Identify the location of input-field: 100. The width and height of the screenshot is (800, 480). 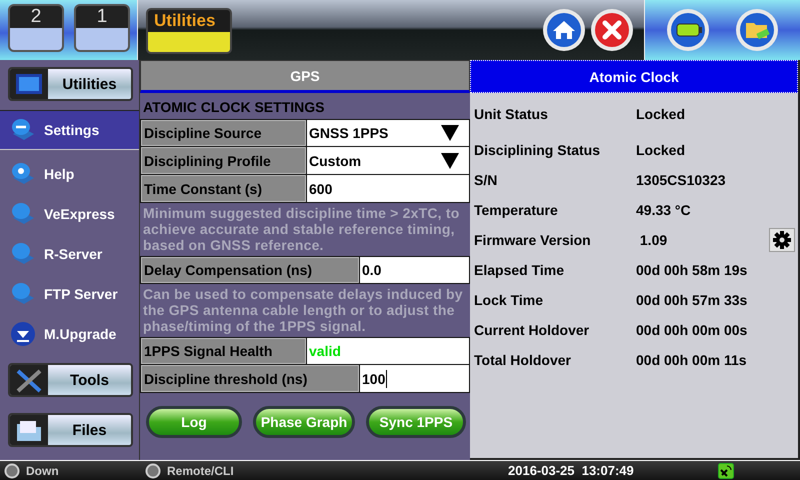
(414, 378).